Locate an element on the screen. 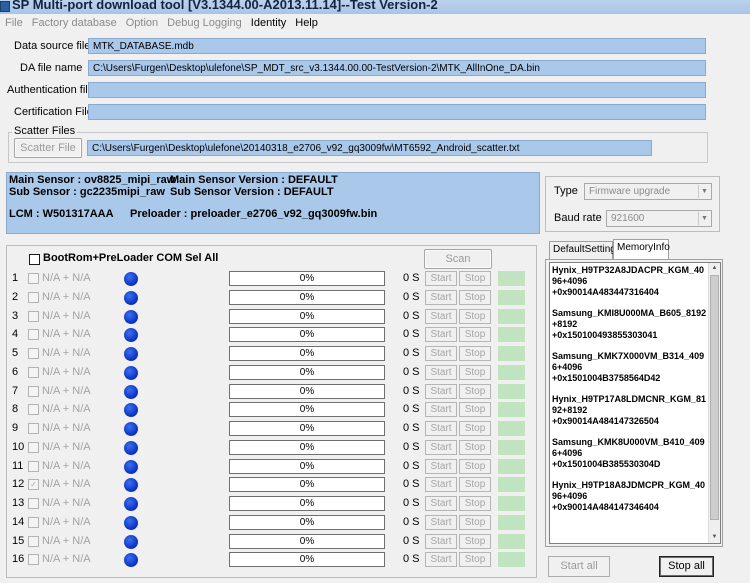 Image resolution: width=750 pixels, height=583 pixels. start-all-button: Start all is located at coordinates (579, 566).